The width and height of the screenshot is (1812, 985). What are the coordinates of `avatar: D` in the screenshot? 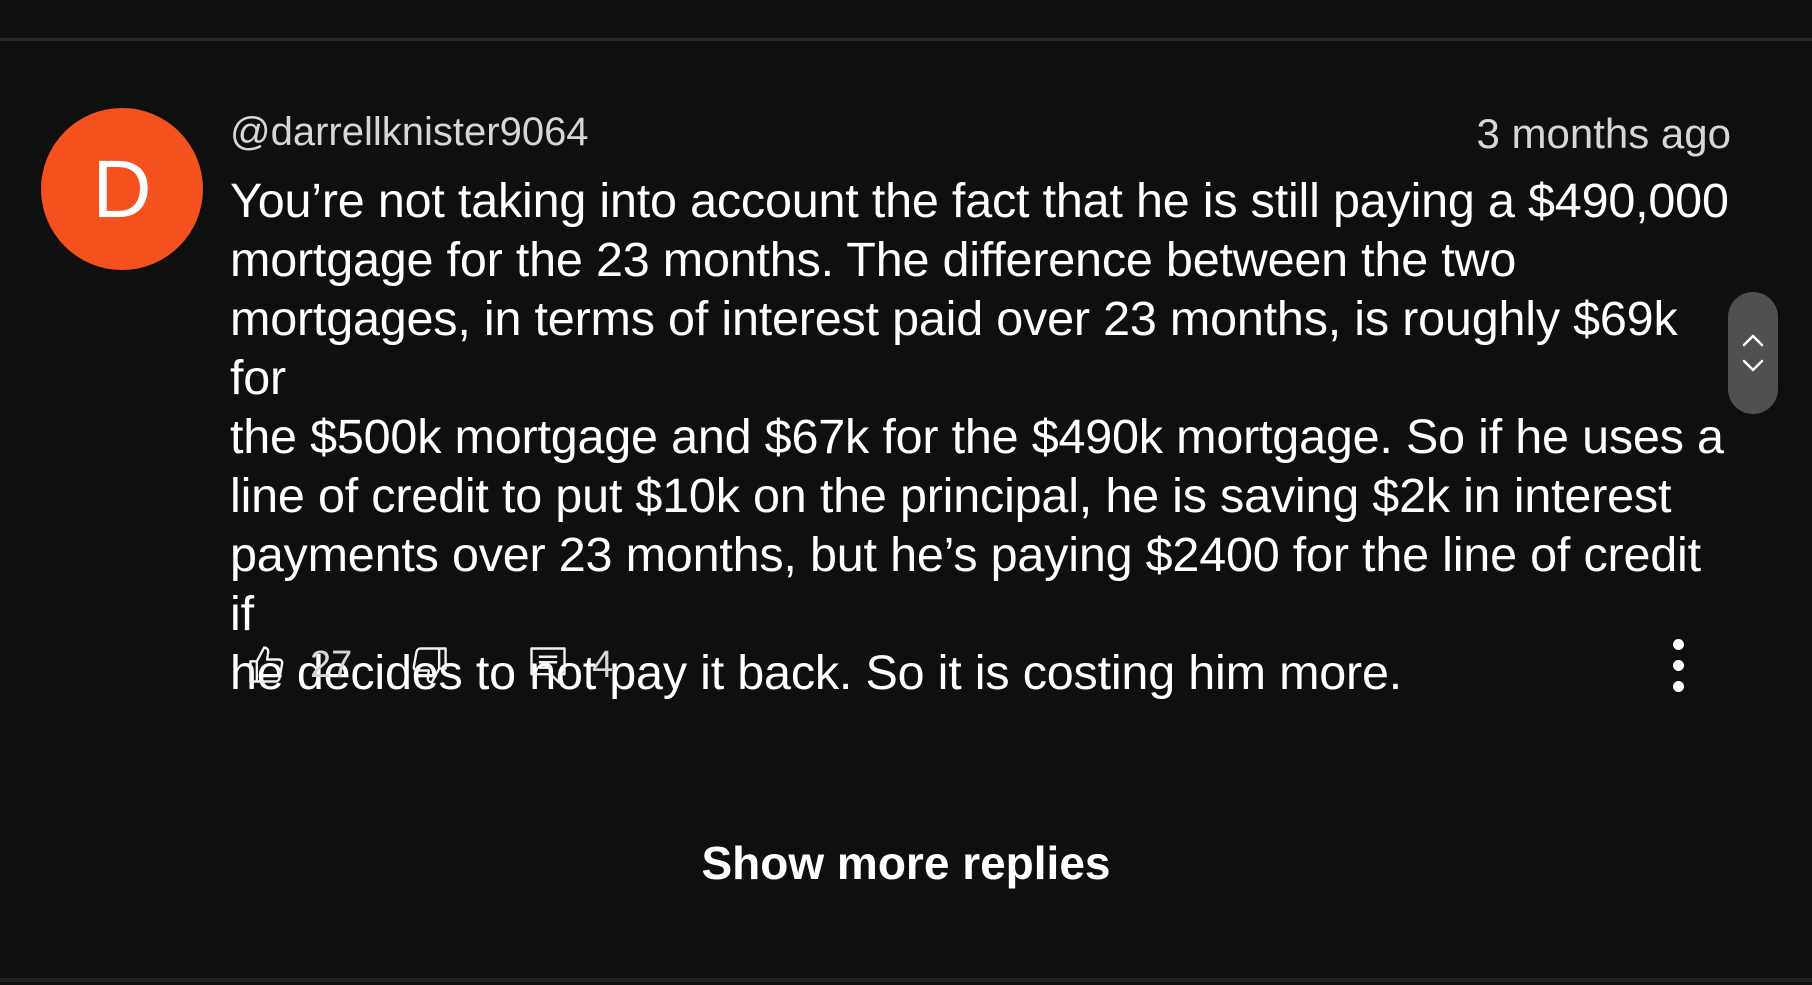 It's located at (122, 189).